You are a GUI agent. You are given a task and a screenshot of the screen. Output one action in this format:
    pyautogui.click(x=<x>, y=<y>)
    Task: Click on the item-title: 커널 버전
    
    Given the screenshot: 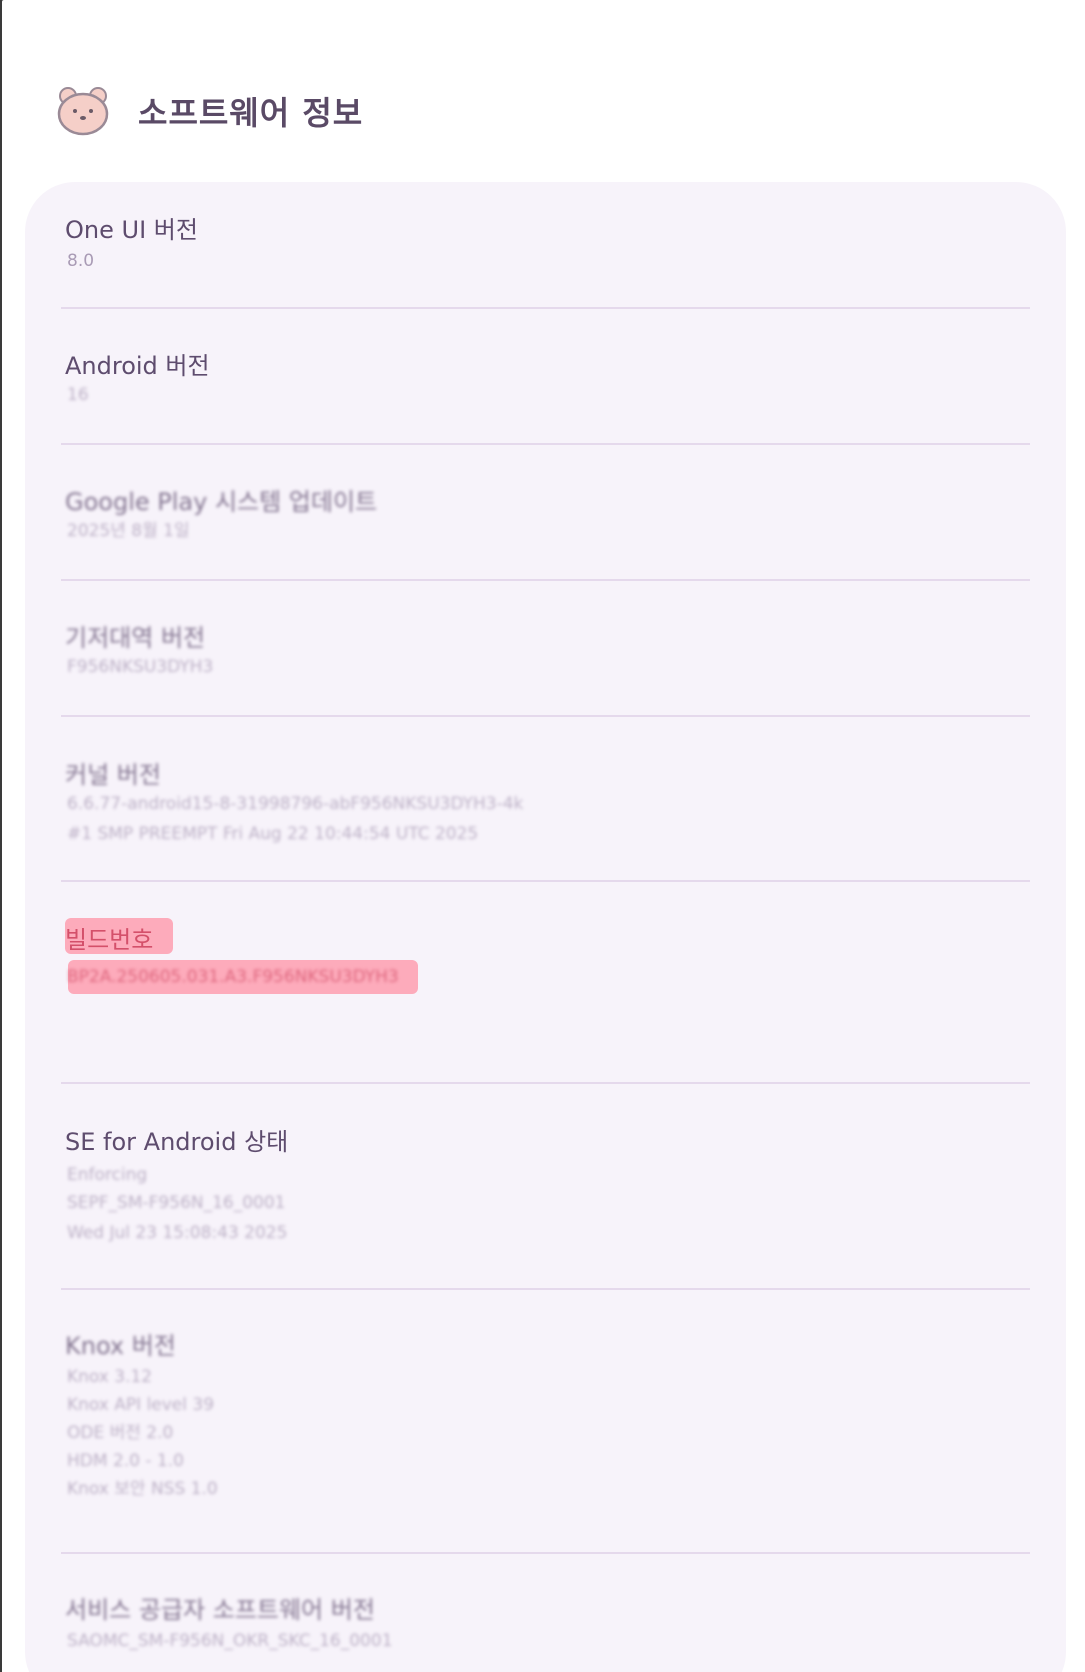 What is the action you would take?
    pyautogui.click(x=113, y=775)
    